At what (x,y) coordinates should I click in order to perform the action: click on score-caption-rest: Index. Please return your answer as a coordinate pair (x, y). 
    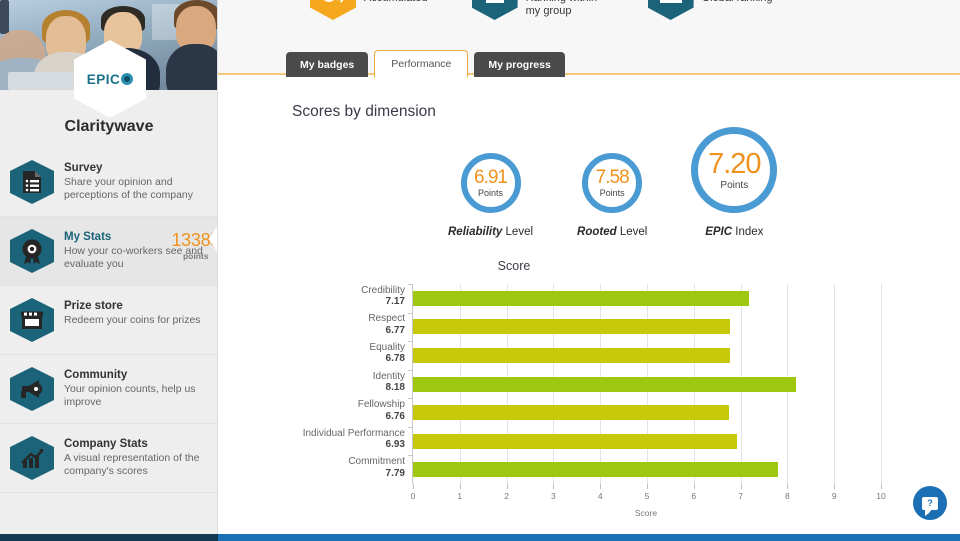
    Looking at the image, I should click on (748, 232).